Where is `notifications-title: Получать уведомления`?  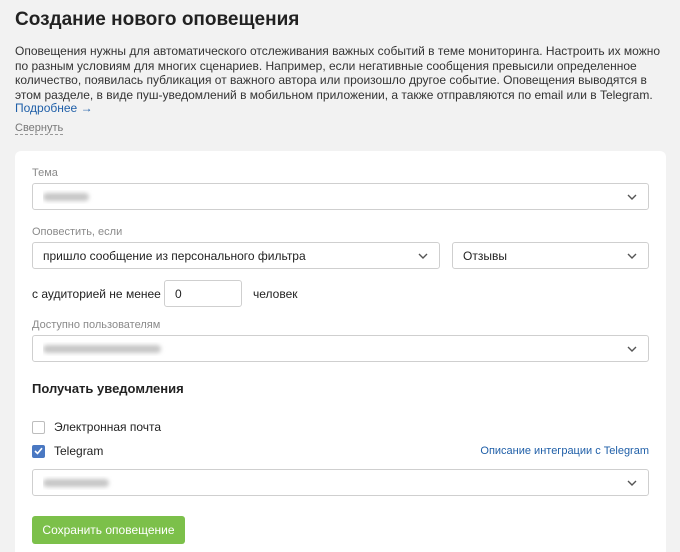 notifications-title: Получать уведомления is located at coordinates (108, 388).